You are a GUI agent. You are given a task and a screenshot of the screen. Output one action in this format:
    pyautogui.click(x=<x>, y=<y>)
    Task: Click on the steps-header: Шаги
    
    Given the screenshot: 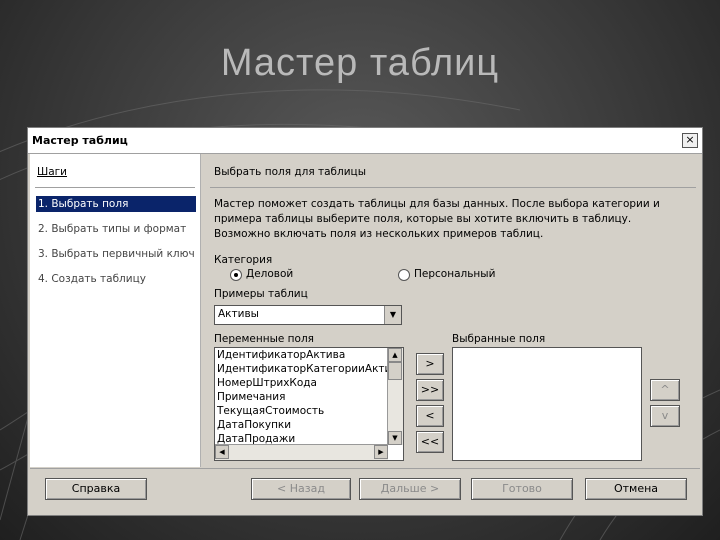 What is the action you would take?
    pyautogui.click(x=52, y=172)
    